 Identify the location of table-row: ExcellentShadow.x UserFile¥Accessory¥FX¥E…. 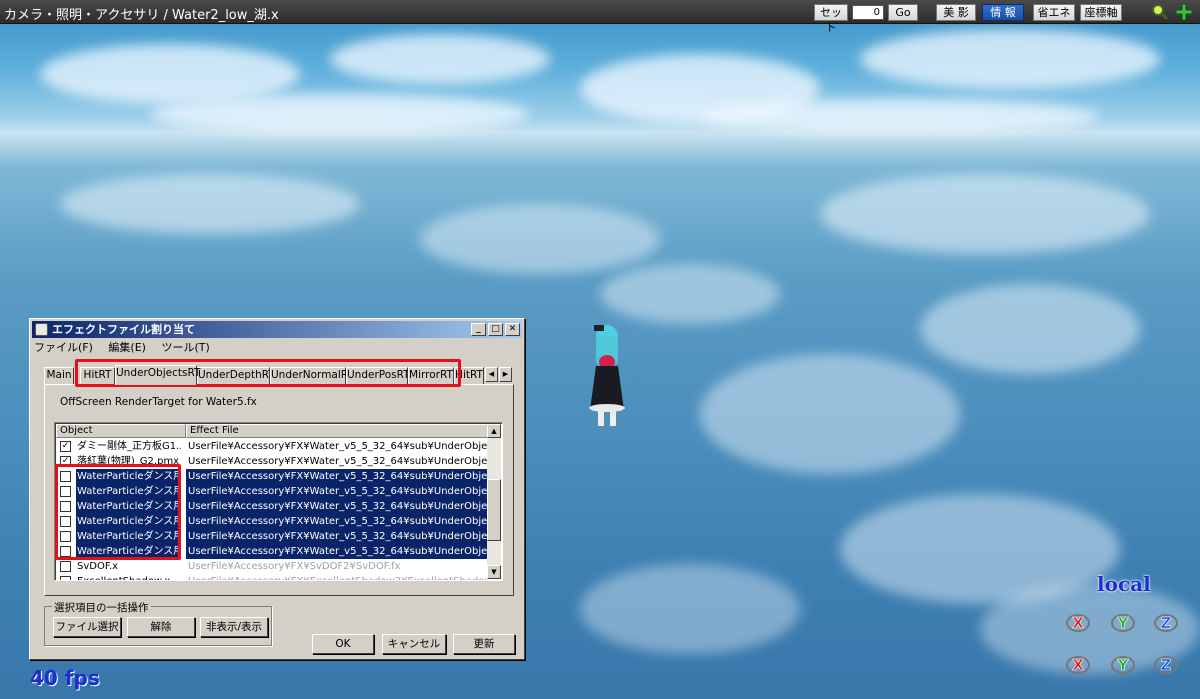
(271, 577).